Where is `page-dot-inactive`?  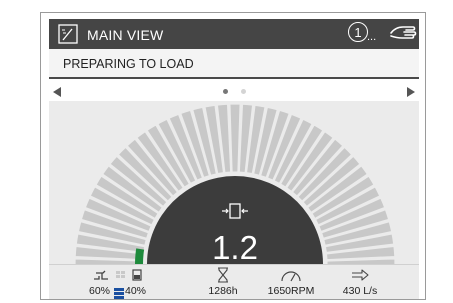 page-dot-inactive is located at coordinates (243, 91).